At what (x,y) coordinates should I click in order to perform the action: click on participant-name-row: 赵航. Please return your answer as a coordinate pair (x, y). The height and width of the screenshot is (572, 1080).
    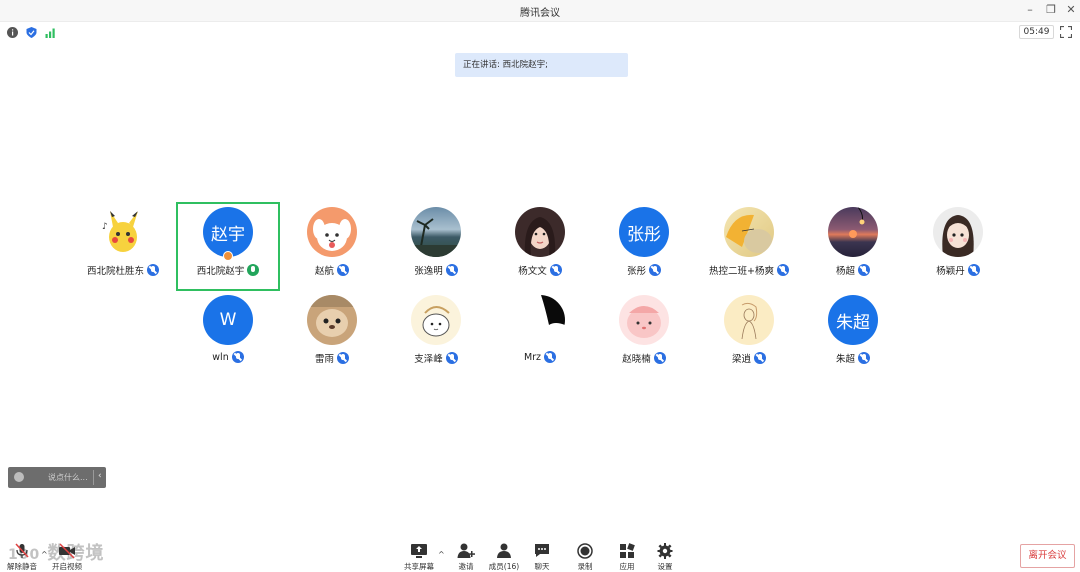
    Looking at the image, I should click on (332, 270).